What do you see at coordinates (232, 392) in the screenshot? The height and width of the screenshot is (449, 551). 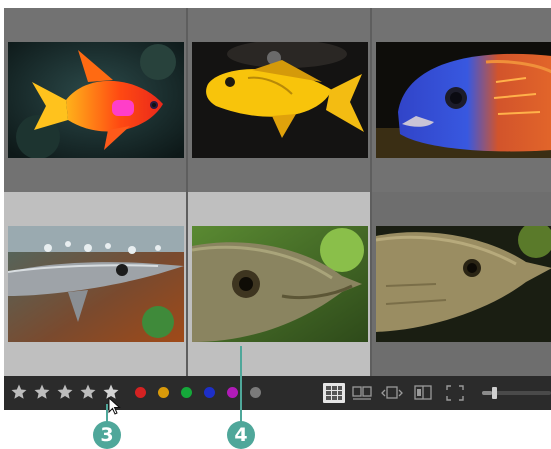 I see `color-label-purple` at bounding box center [232, 392].